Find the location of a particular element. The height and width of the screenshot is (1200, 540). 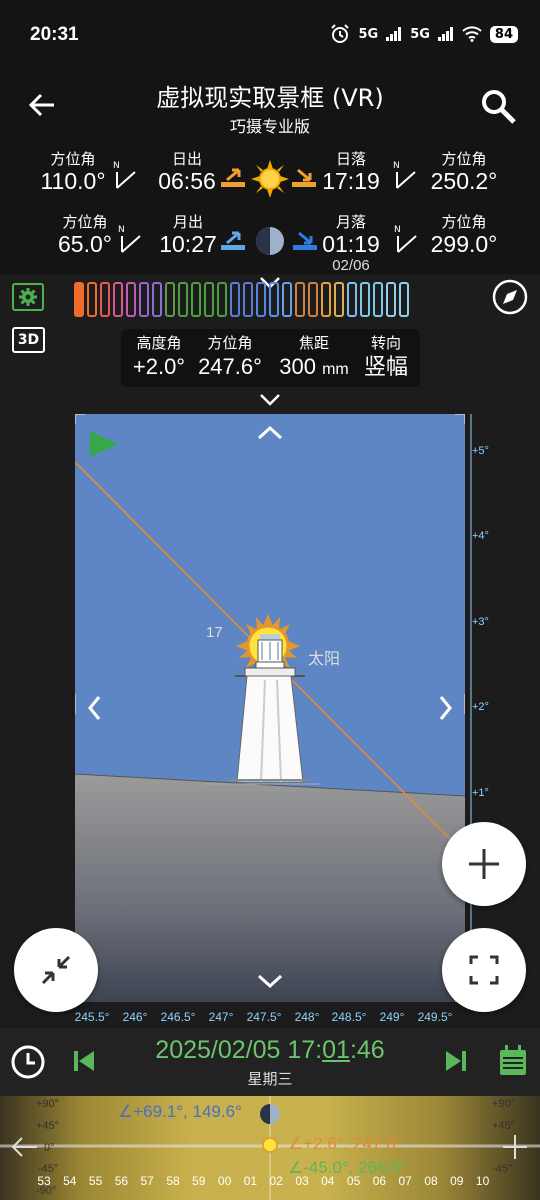

collapse-button is located at coordinates (56, 970).